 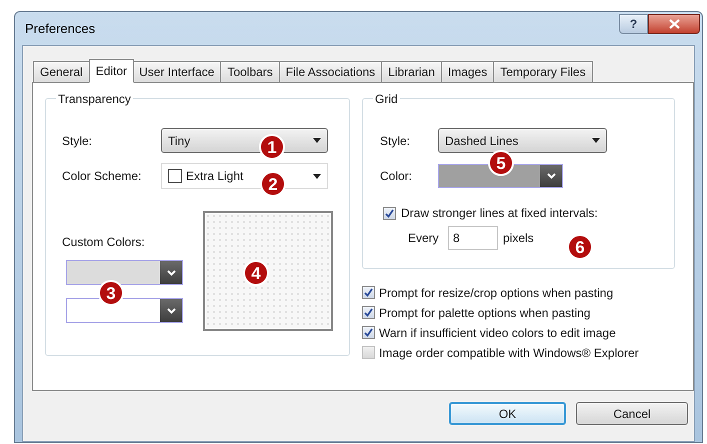 What do you see at coordinates (102, 176) in the screenshot?
I see `color-scheme-label: Color Scheme:` at bounding box center [102, 176].